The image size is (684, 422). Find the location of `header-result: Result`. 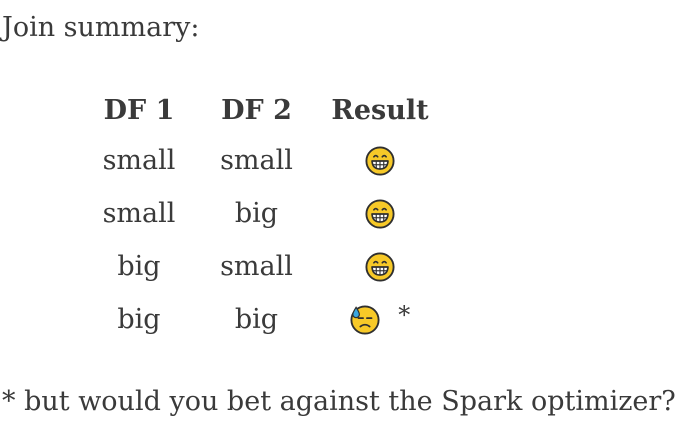

header-result: Result is located at coordinates (380, 110).